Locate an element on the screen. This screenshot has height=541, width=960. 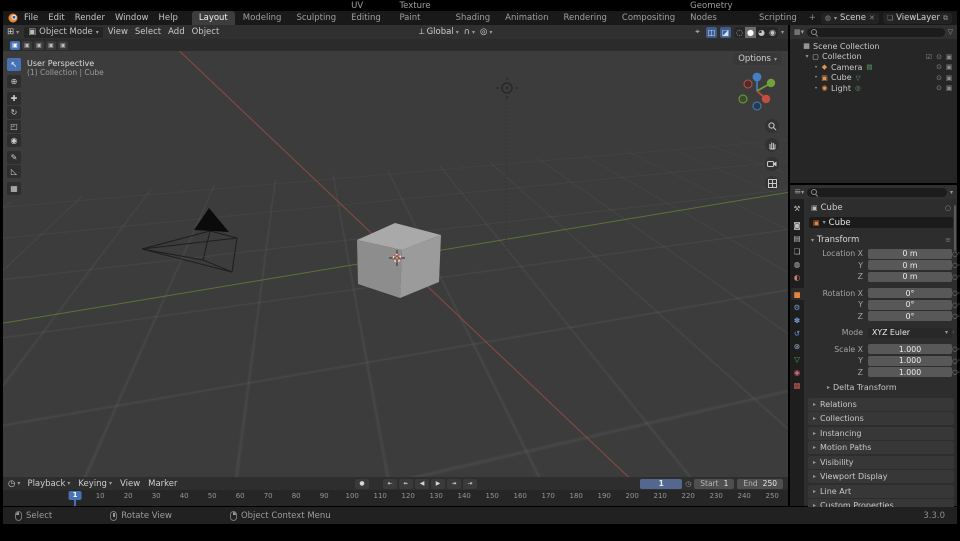
tool-scale: ◰ is located at coordinates (14, 126).